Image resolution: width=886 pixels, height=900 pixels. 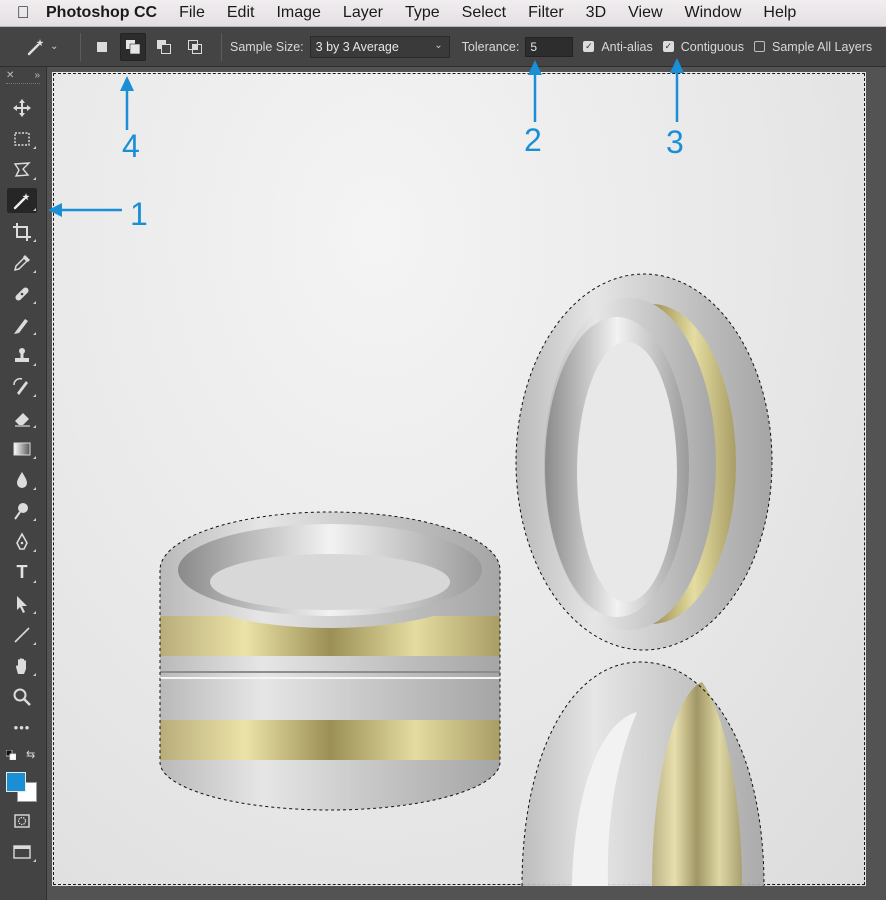 I want to click on anti-alias-option: ✓ Anti-alias, so click(x=618, y=46).